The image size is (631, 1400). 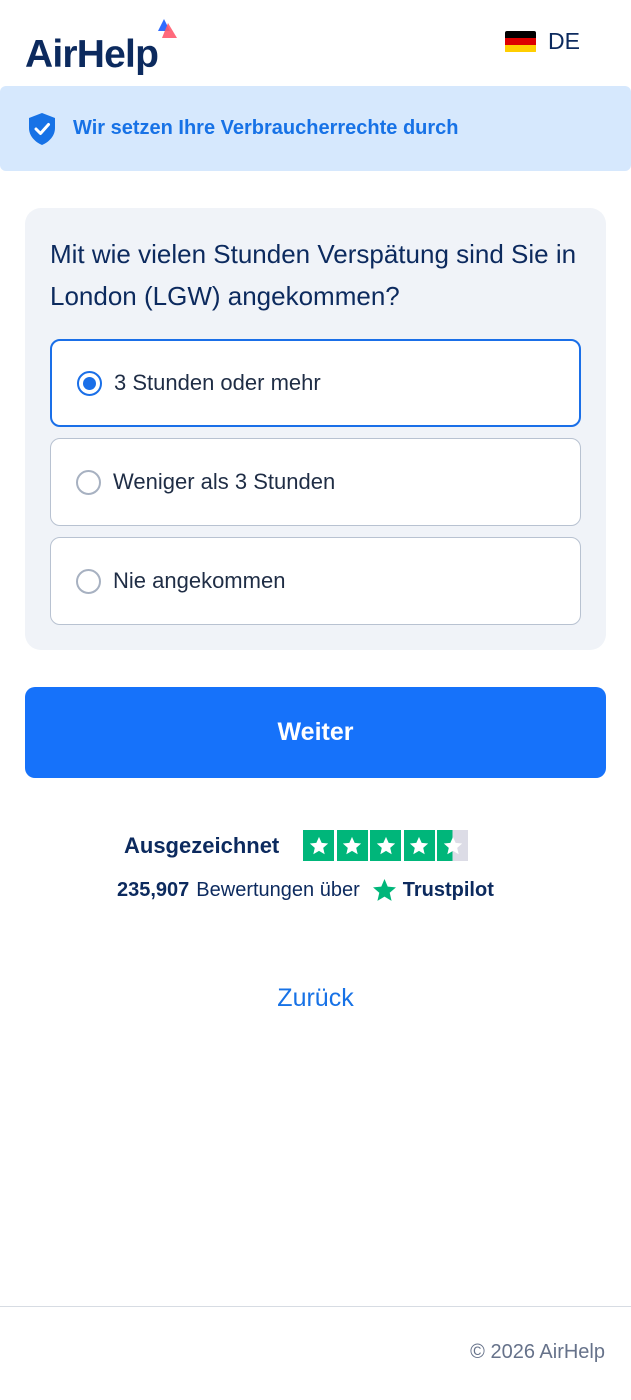 What do you see at coordinates (315, 1306) in the screenshot?
I see `footer-divider` at bounding box center [315, 1306].